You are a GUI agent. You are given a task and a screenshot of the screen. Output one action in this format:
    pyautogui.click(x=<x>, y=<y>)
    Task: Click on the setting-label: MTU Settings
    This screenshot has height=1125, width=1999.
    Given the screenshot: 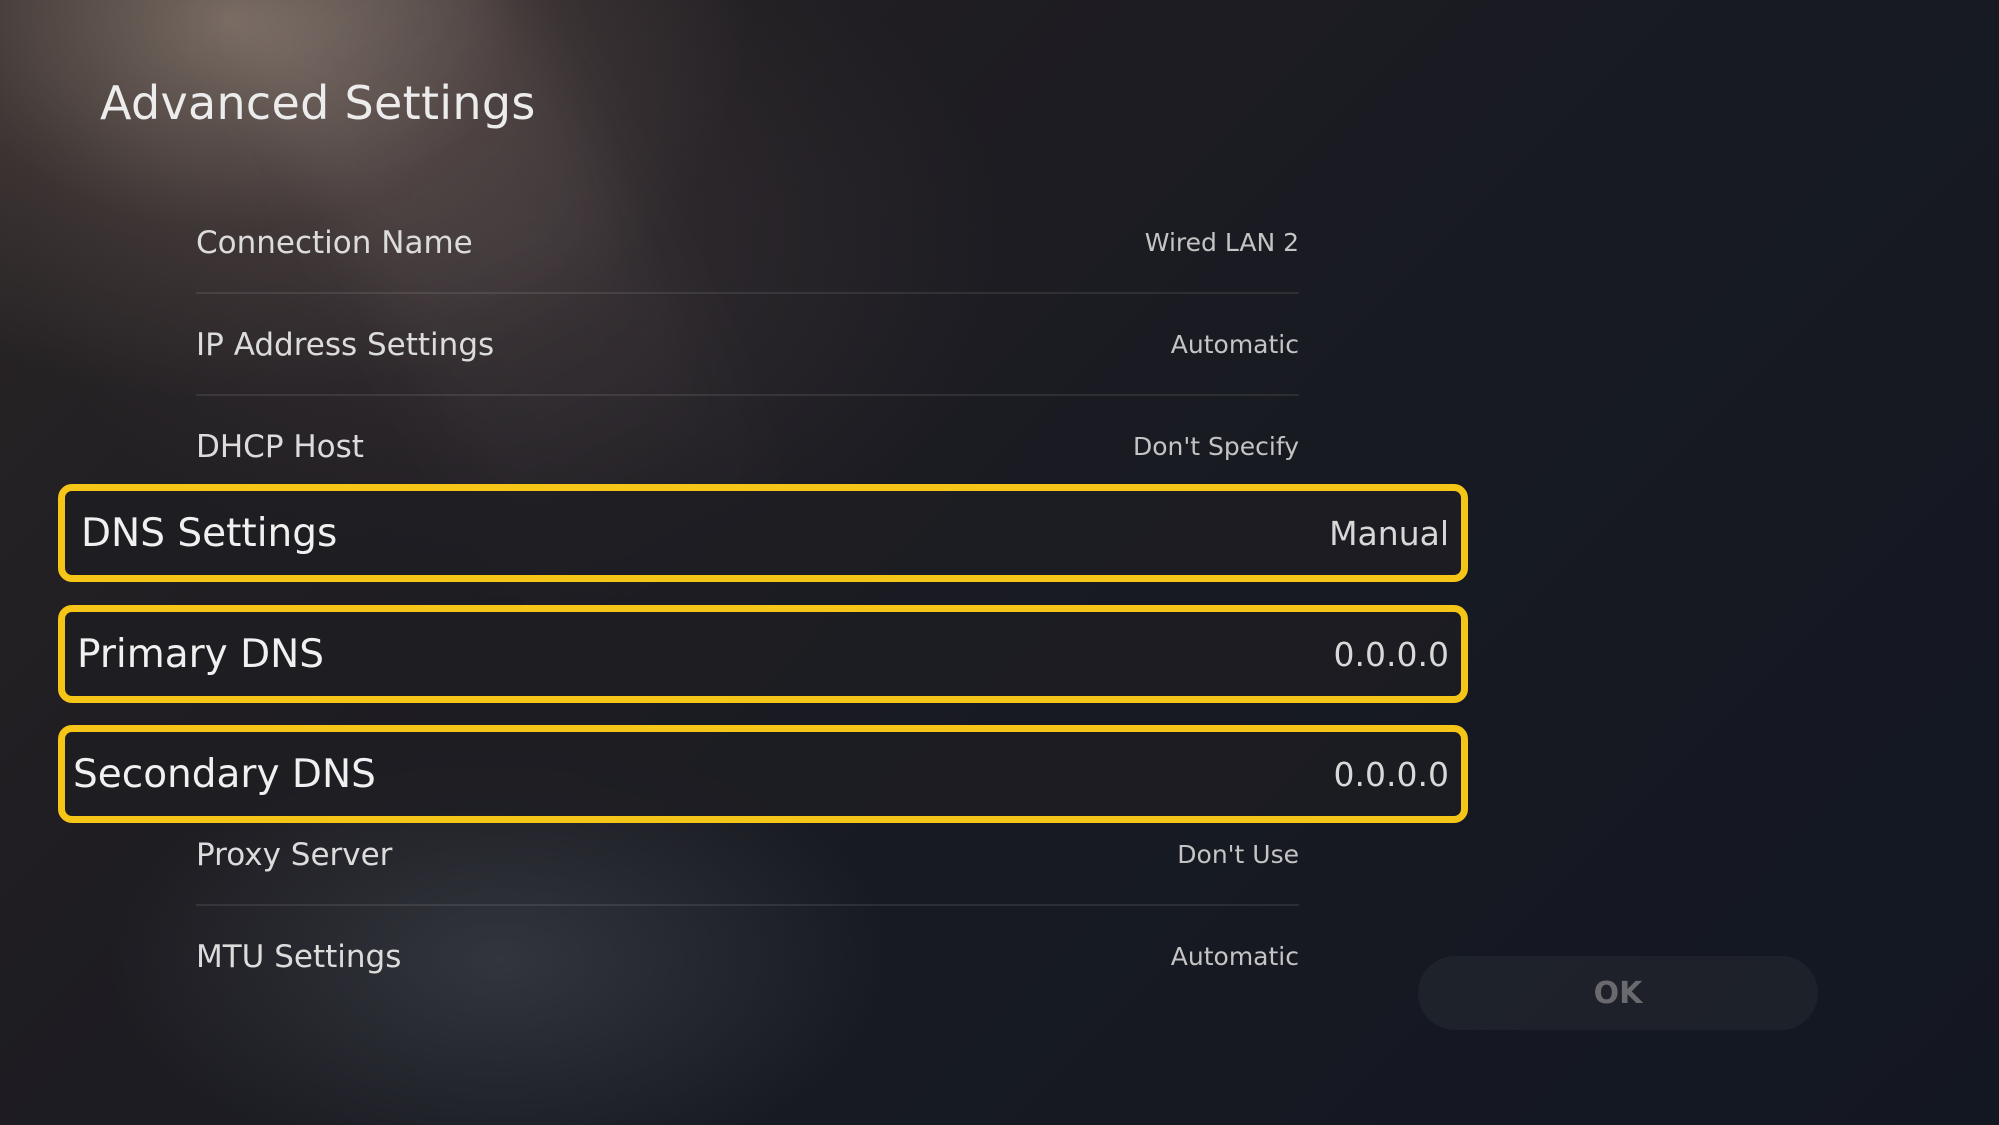 What is the action you would take?
    pyautogui.click(x=299, y=956)
    